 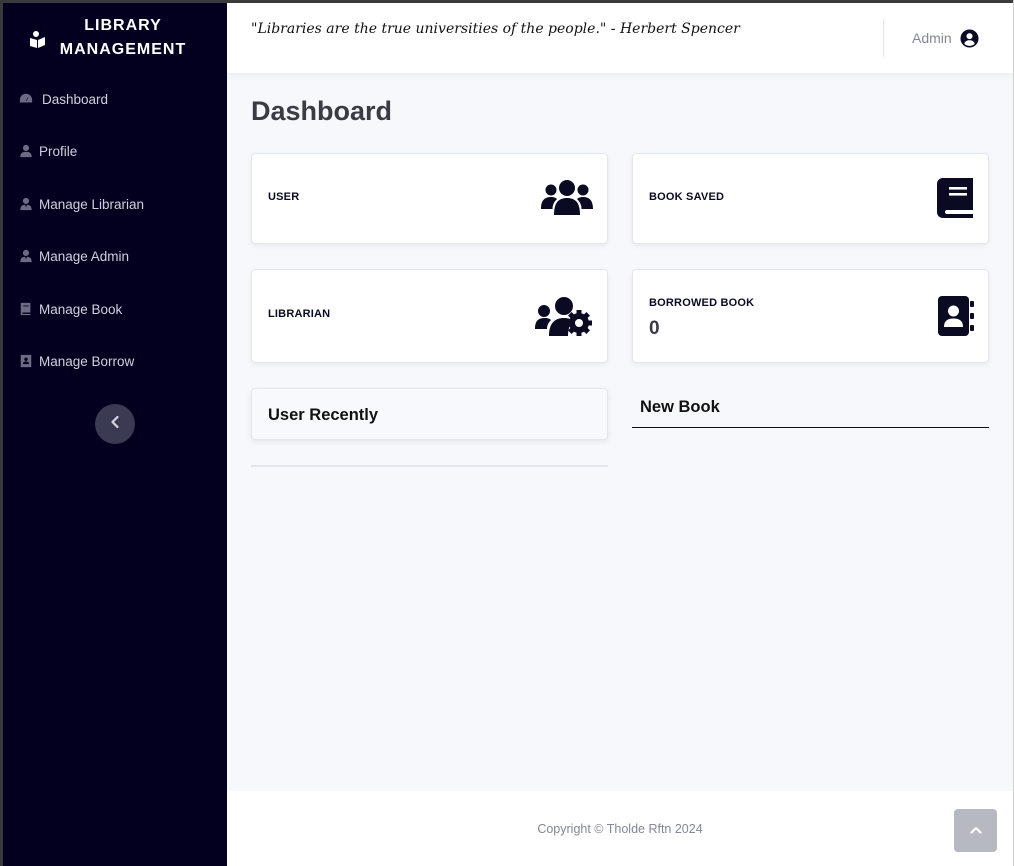 What do you see at coordinates (322, 111) in the screenshot?
I see `page-title: Dashboard` at bounding box center [322, 111].